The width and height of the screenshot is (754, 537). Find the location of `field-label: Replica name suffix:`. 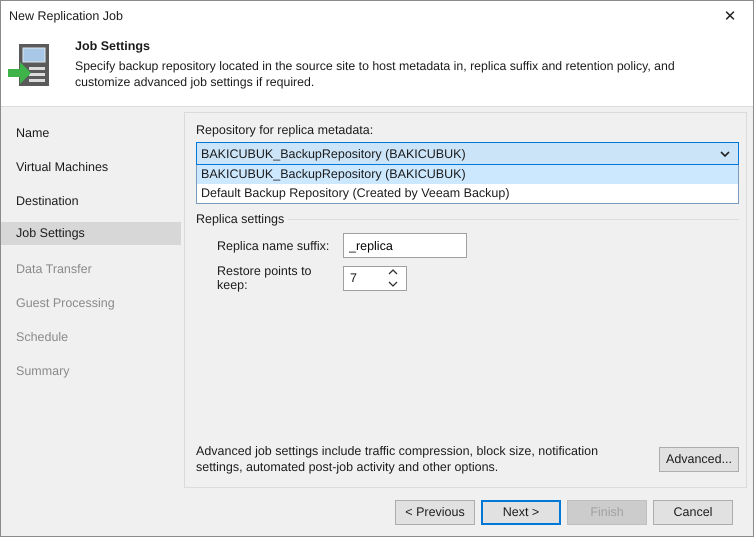

field-label: Replica name suffix: is located at coordinates (273, 245).